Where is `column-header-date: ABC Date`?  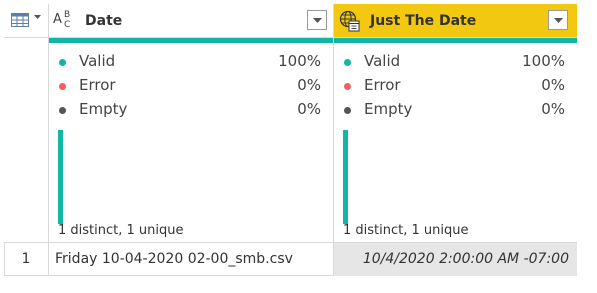
column-header-date: ABC Date is located at coordinates (191, 21).